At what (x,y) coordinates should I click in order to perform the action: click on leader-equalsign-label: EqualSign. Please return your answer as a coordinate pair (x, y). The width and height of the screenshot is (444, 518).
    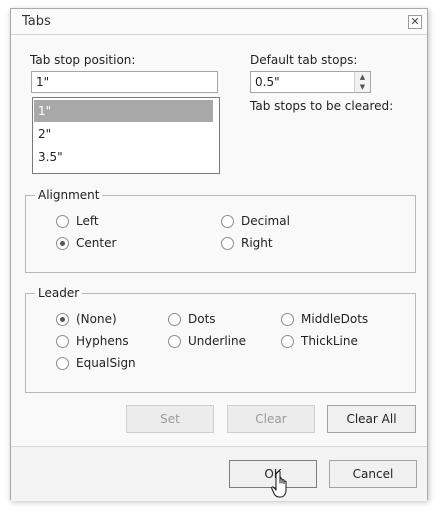
    Looking at the image, I should click on (106, 363).